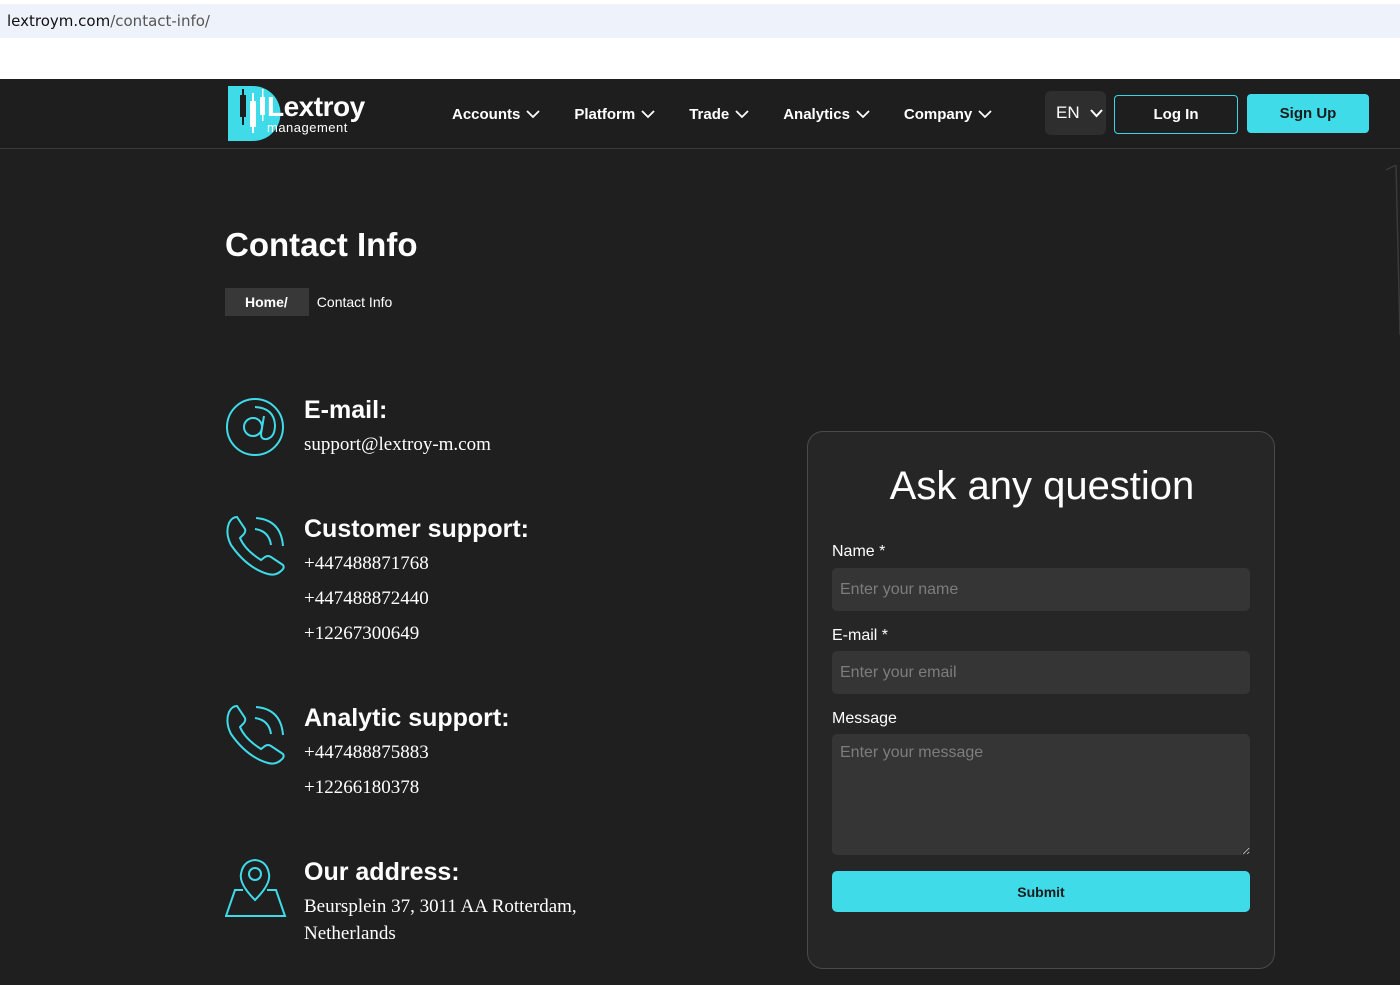 The width and height of the screenshot is (1400, 985). I want to click on message-label: Message, so click(864, 718).